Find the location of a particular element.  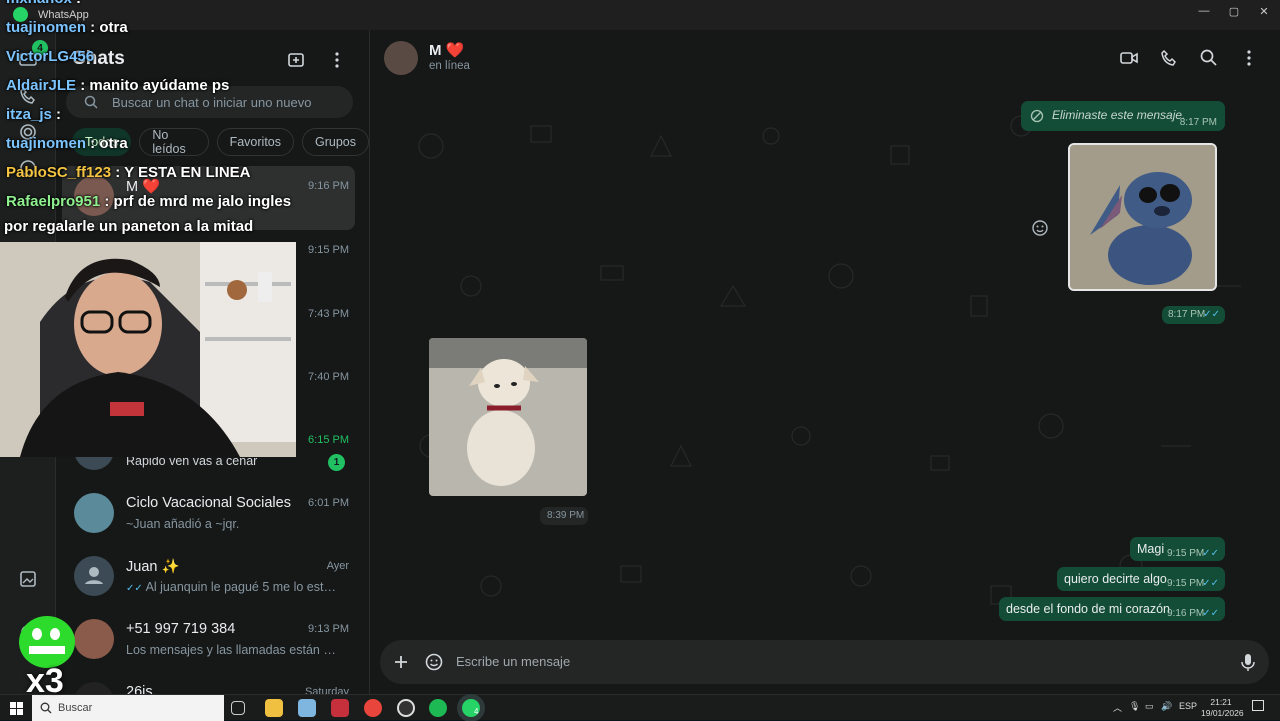

dog-sticker is located at coordinates (508, 417).